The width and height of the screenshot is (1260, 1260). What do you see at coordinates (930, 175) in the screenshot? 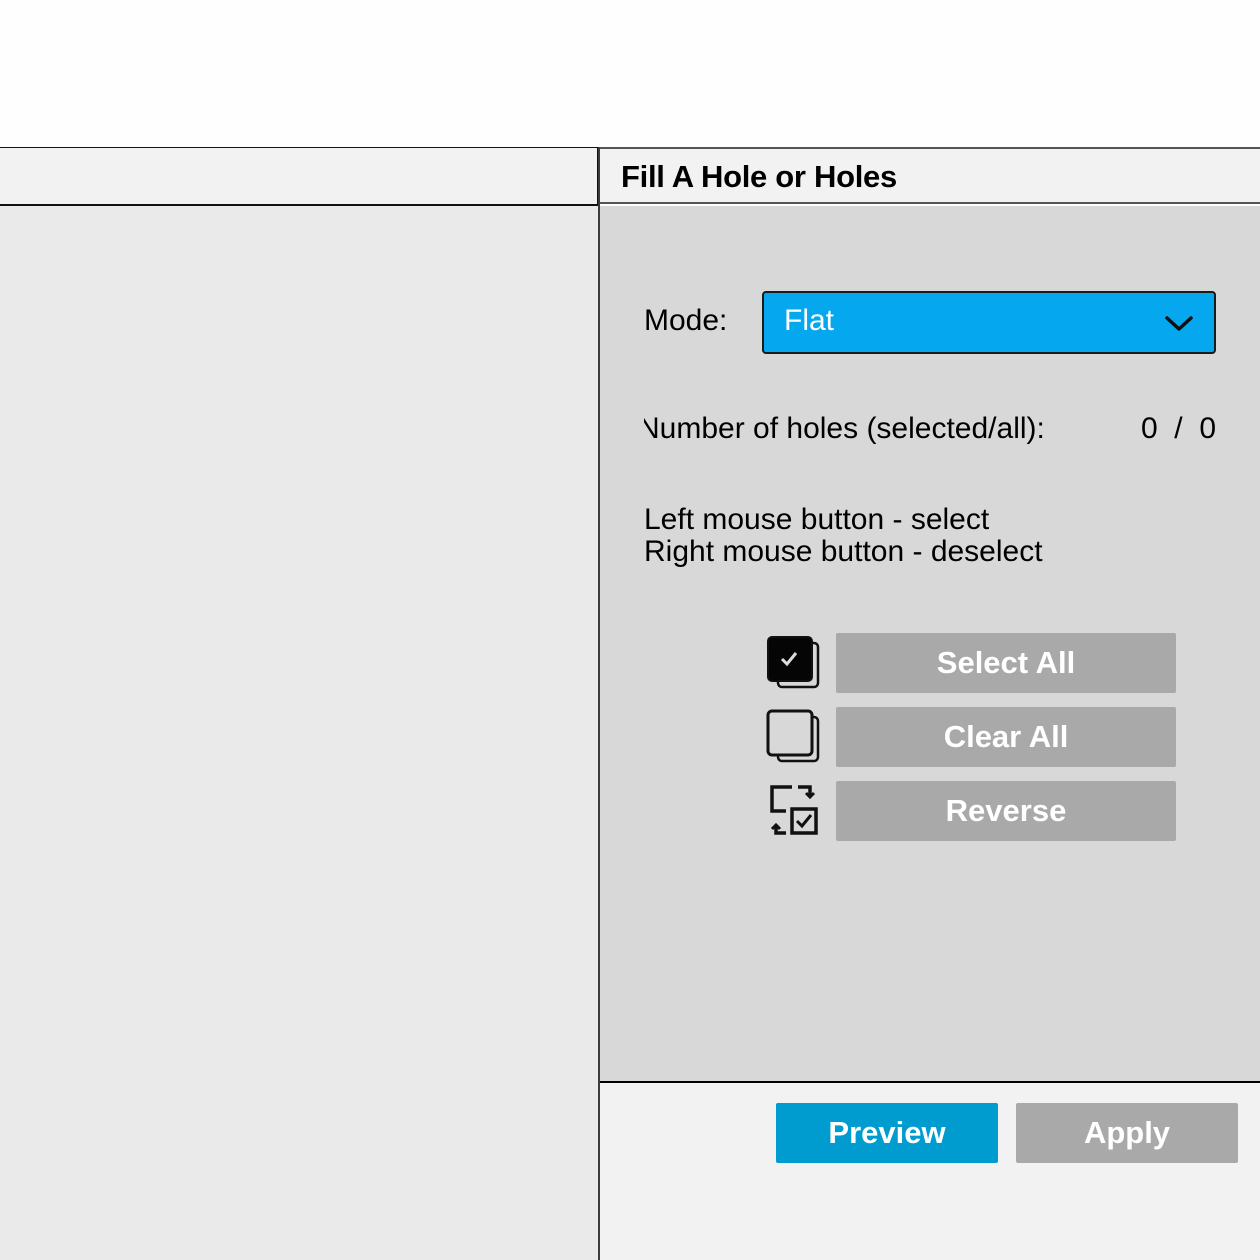
I see `right-panel-header: Fill A Hole or Holes` at bounding box center [930, 175].